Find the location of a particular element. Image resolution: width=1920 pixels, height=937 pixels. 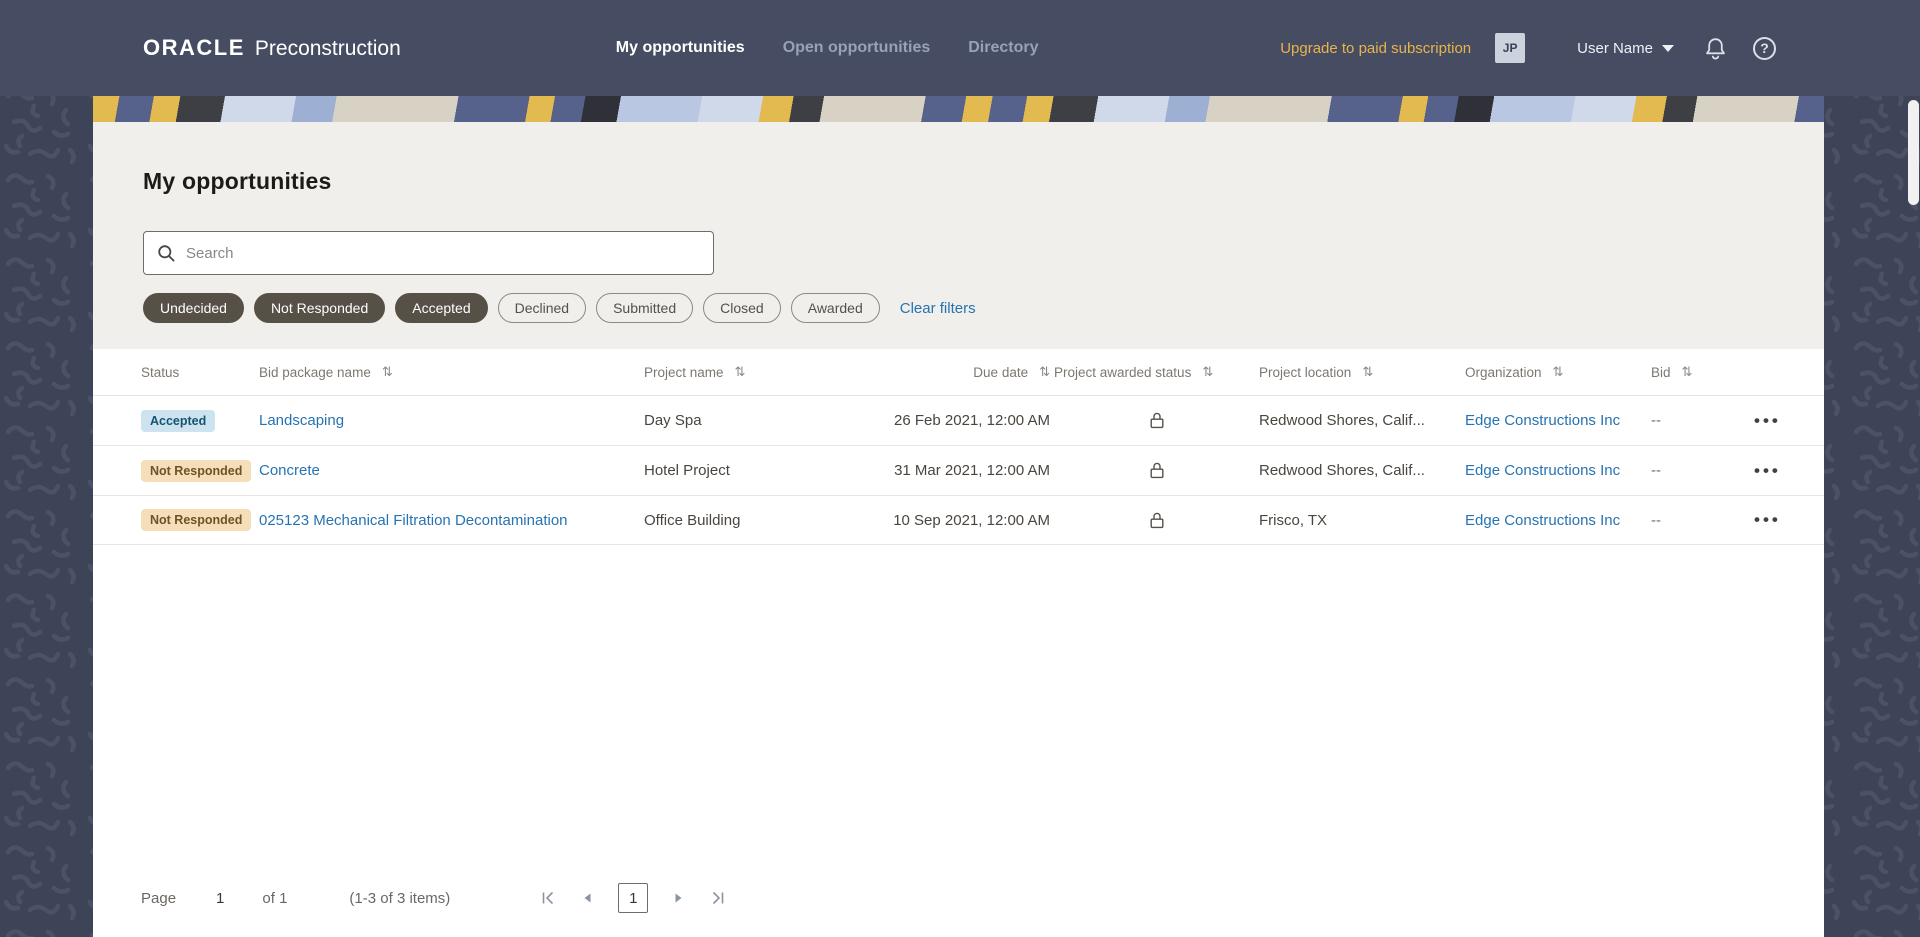

clear-filters-link: Clear filters is located at coordinates (938, 308).